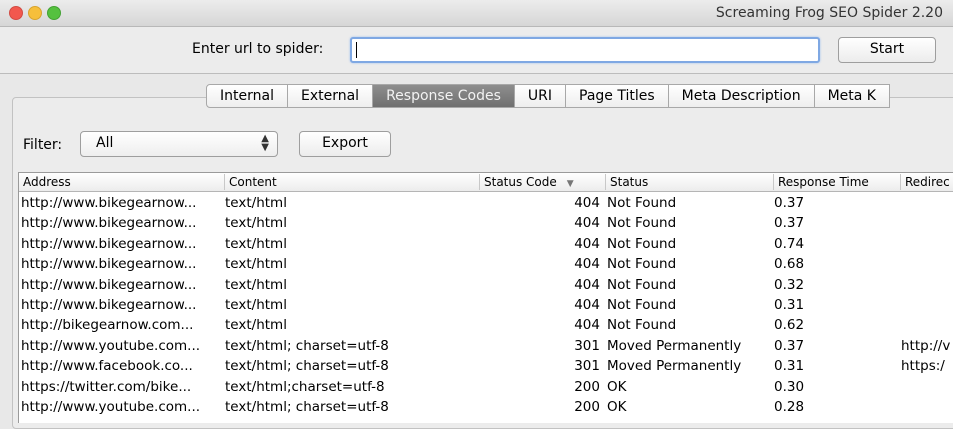  What do you see at coordinates (690, 182) in the screenshot?
I see `column-header-status: Status` at bounding box center [690, 182].